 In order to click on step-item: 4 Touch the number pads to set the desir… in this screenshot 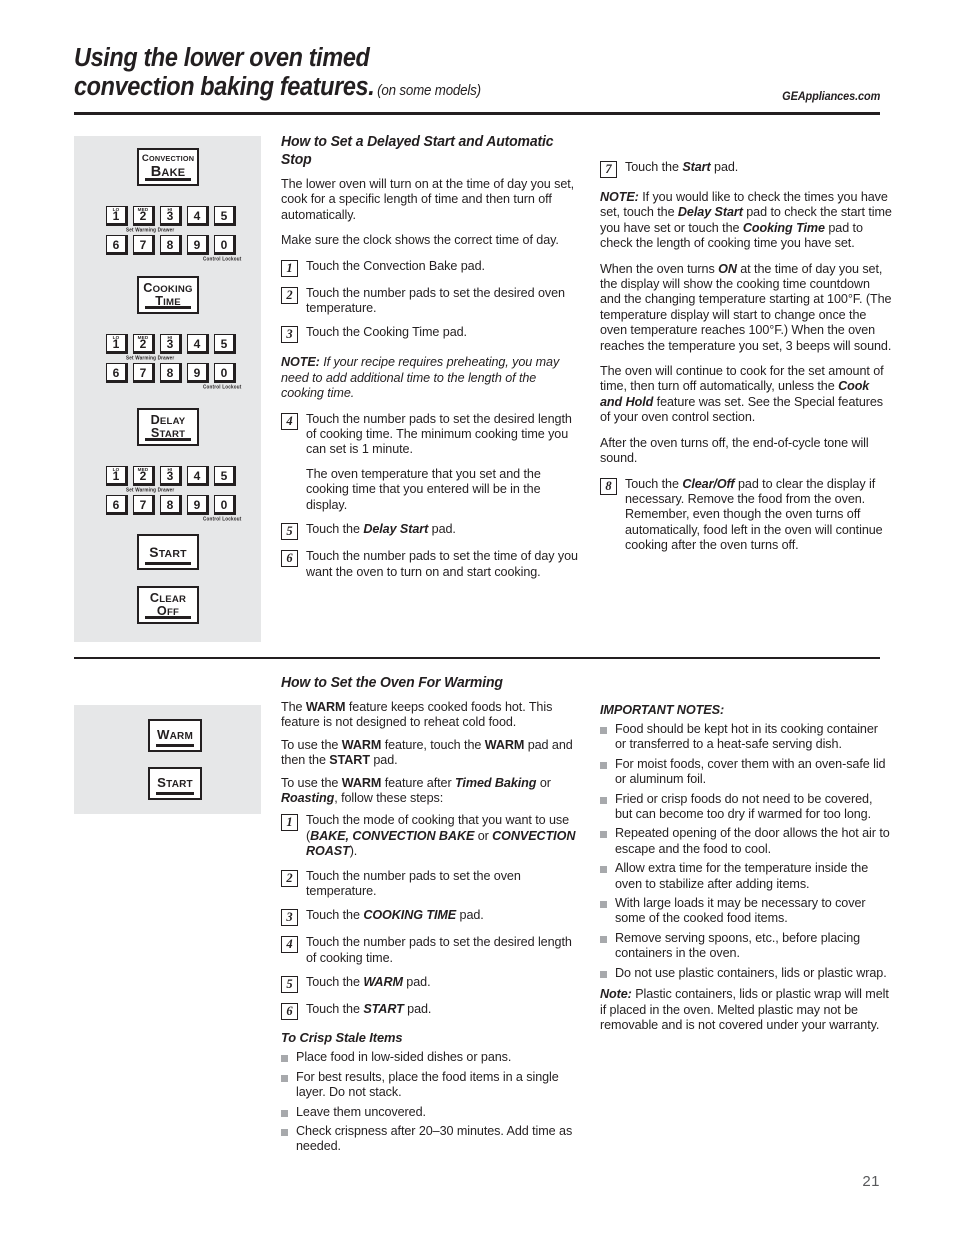, I will do `click(431, 950)`.